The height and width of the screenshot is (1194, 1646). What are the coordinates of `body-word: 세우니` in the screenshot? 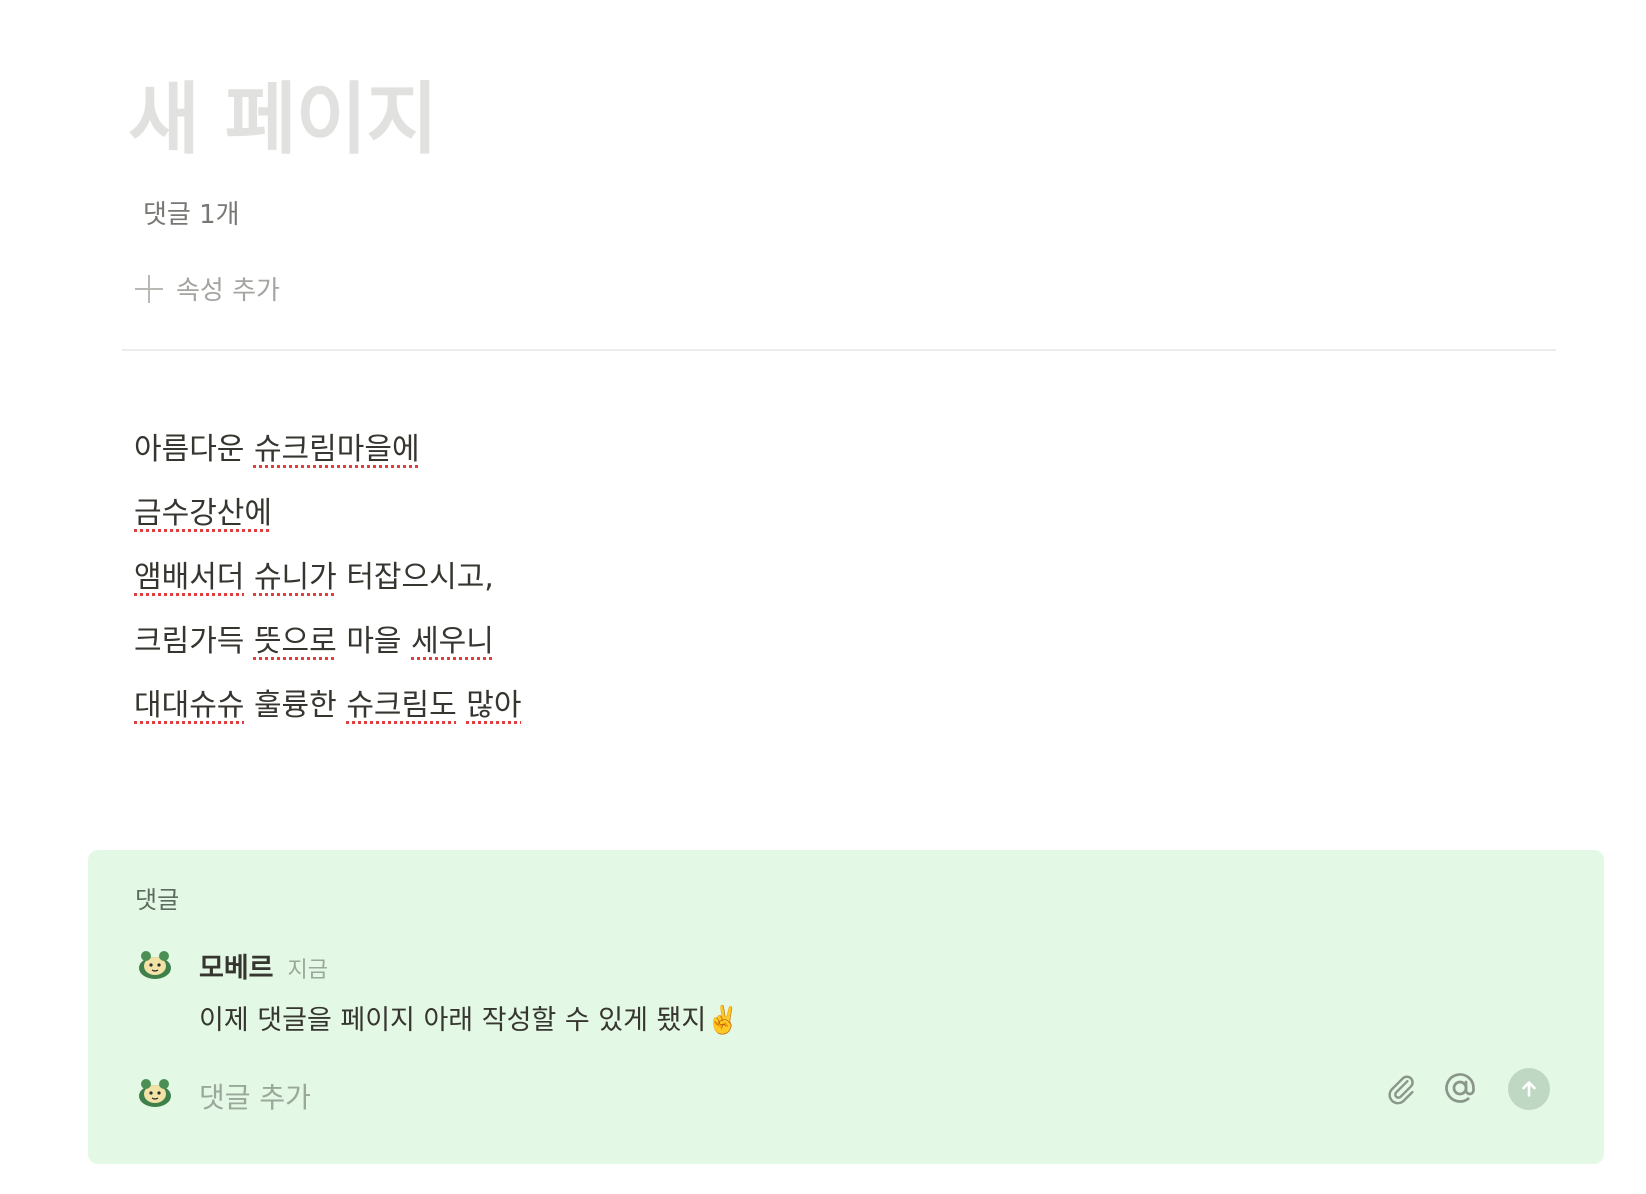 It's located at (452, 641).